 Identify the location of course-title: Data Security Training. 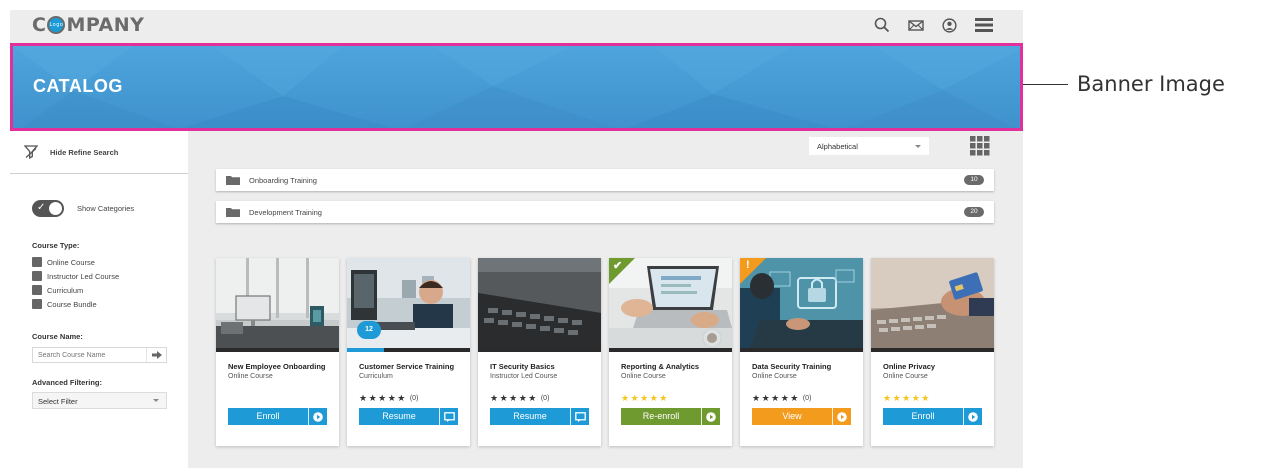
(792, 366).